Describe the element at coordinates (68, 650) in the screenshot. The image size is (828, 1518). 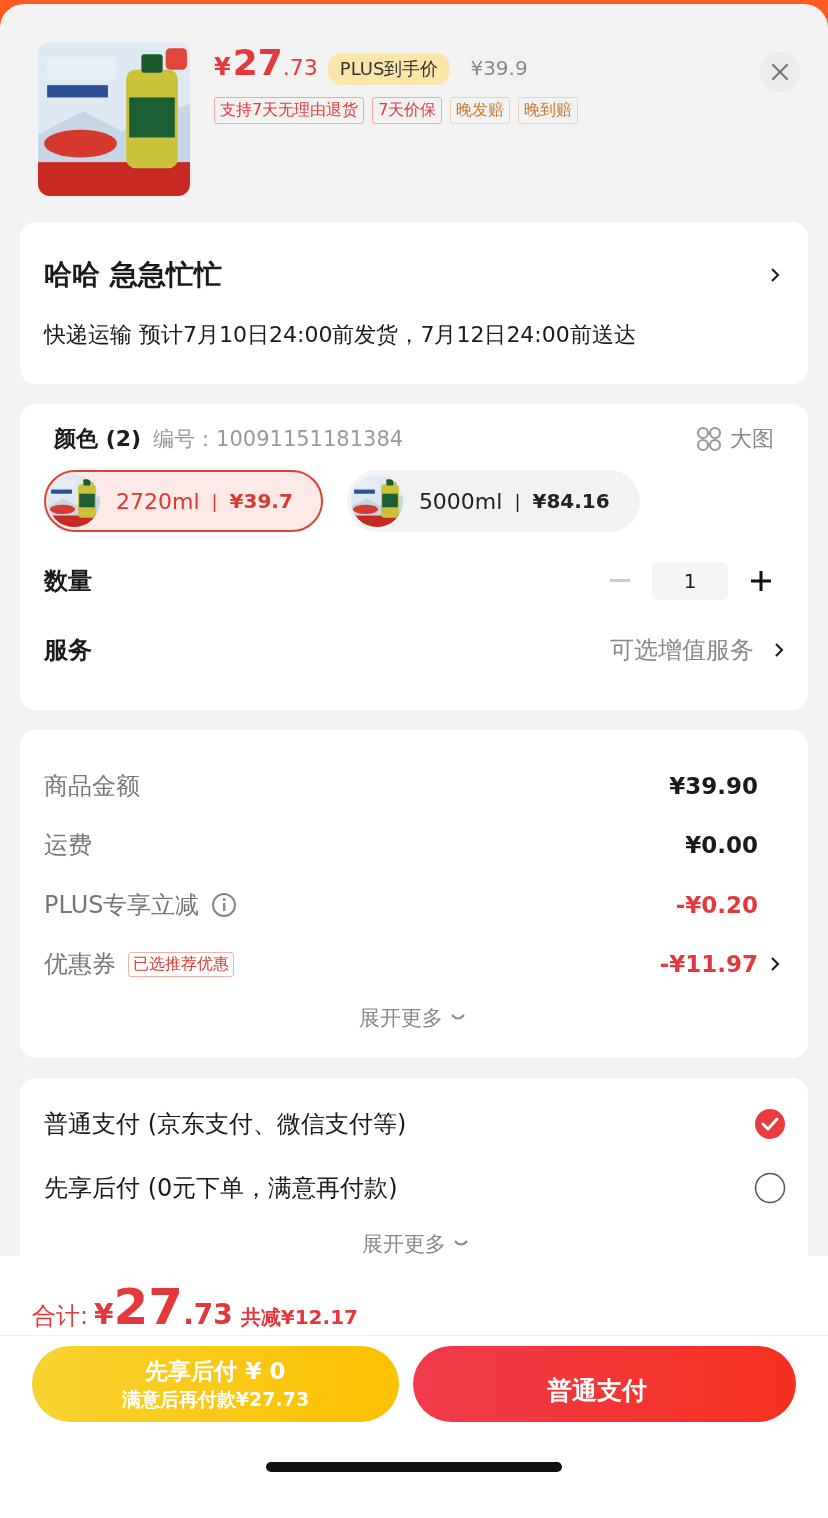
I see `service-label: 服务` at that location.